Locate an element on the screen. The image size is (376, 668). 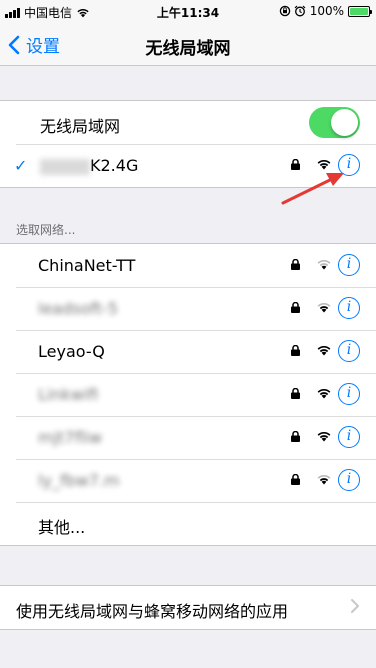
wifi-toggle-label: 无线局域网 is located at coordinates (80, 126).